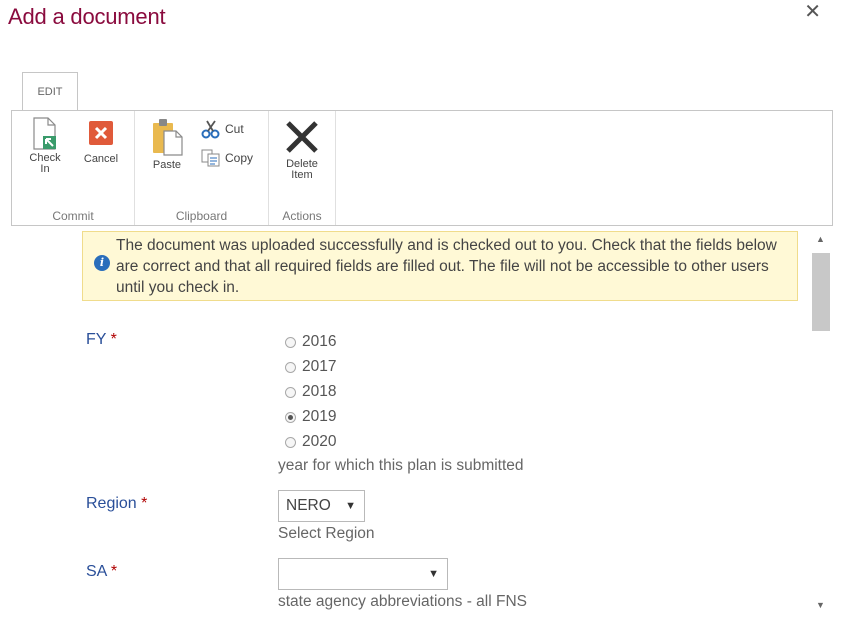 The width and height of the screenshot is (841, 617). I want to click on fy-option-label: 2016, so click(319, 341).